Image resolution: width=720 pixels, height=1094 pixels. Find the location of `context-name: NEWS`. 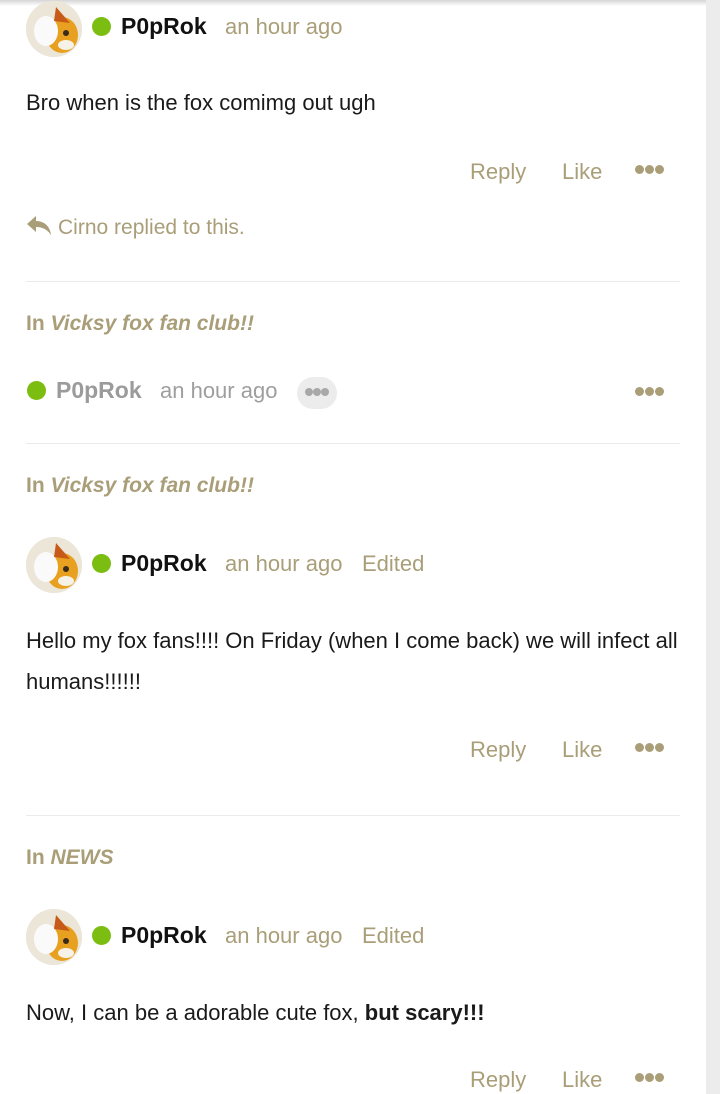

context-name: NEWS is located at coordinates (82, 857).